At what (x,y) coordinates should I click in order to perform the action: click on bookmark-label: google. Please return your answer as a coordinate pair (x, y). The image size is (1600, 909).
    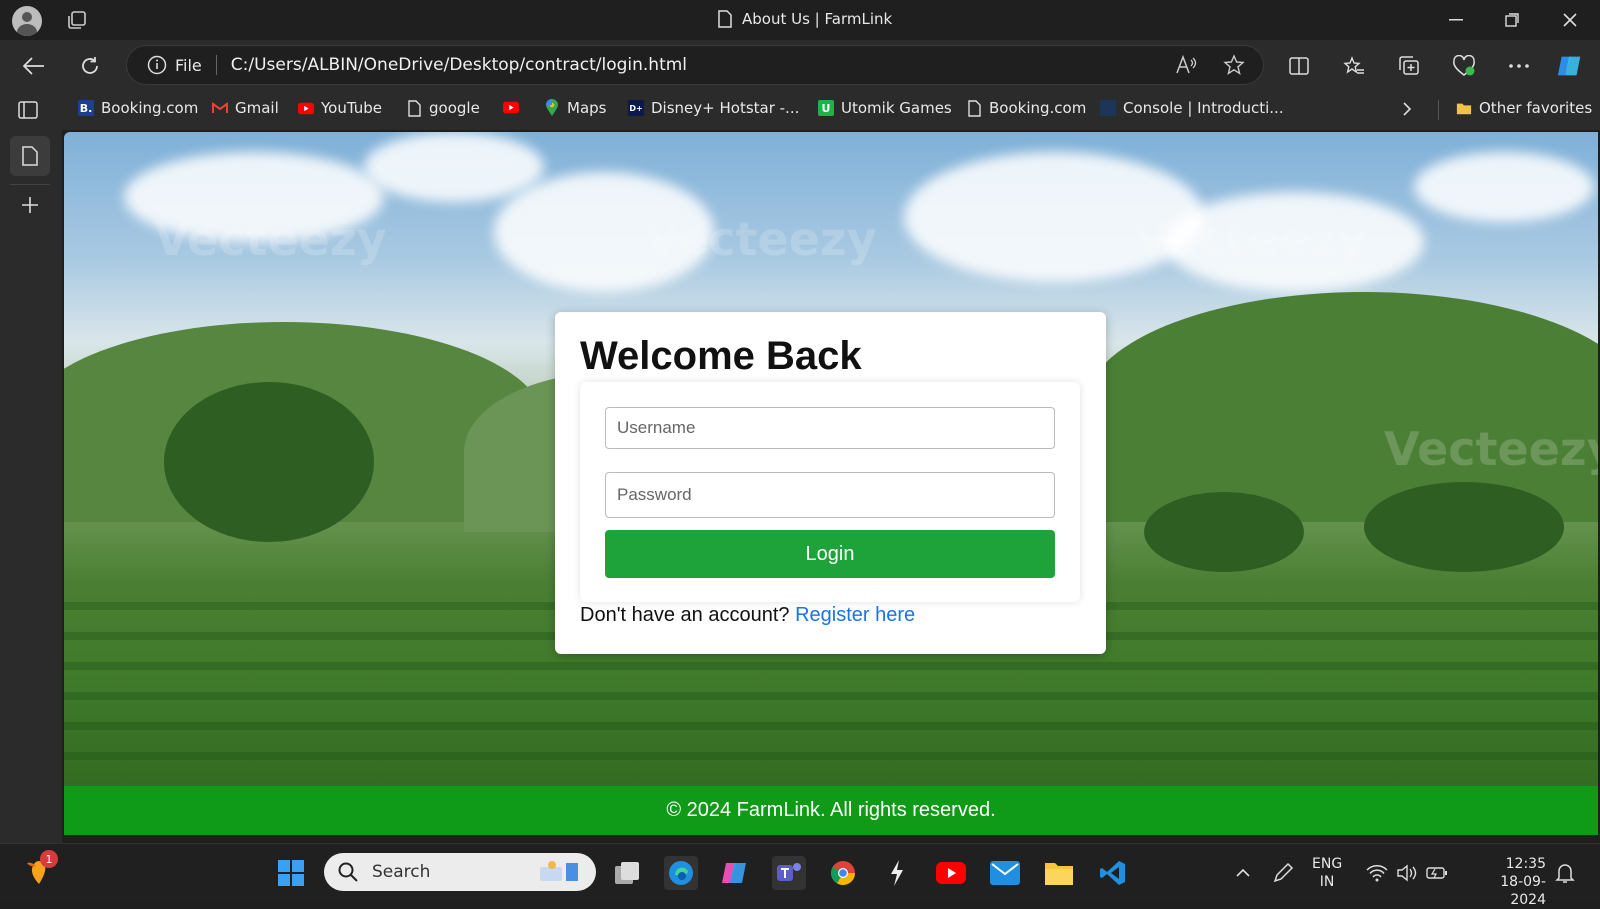
    Looking at the image, I should click on (454, 108).